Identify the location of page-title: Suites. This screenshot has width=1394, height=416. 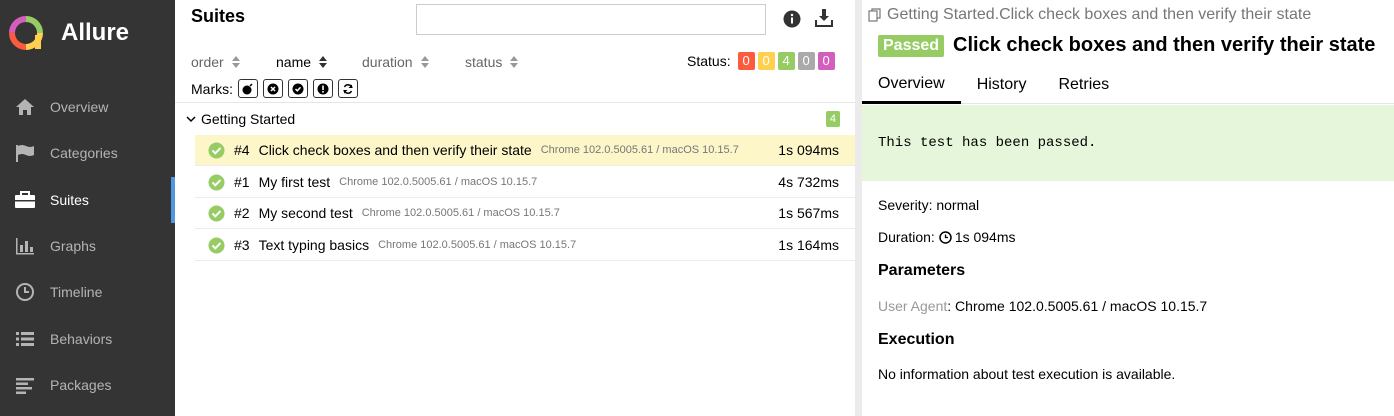
(218, 16).